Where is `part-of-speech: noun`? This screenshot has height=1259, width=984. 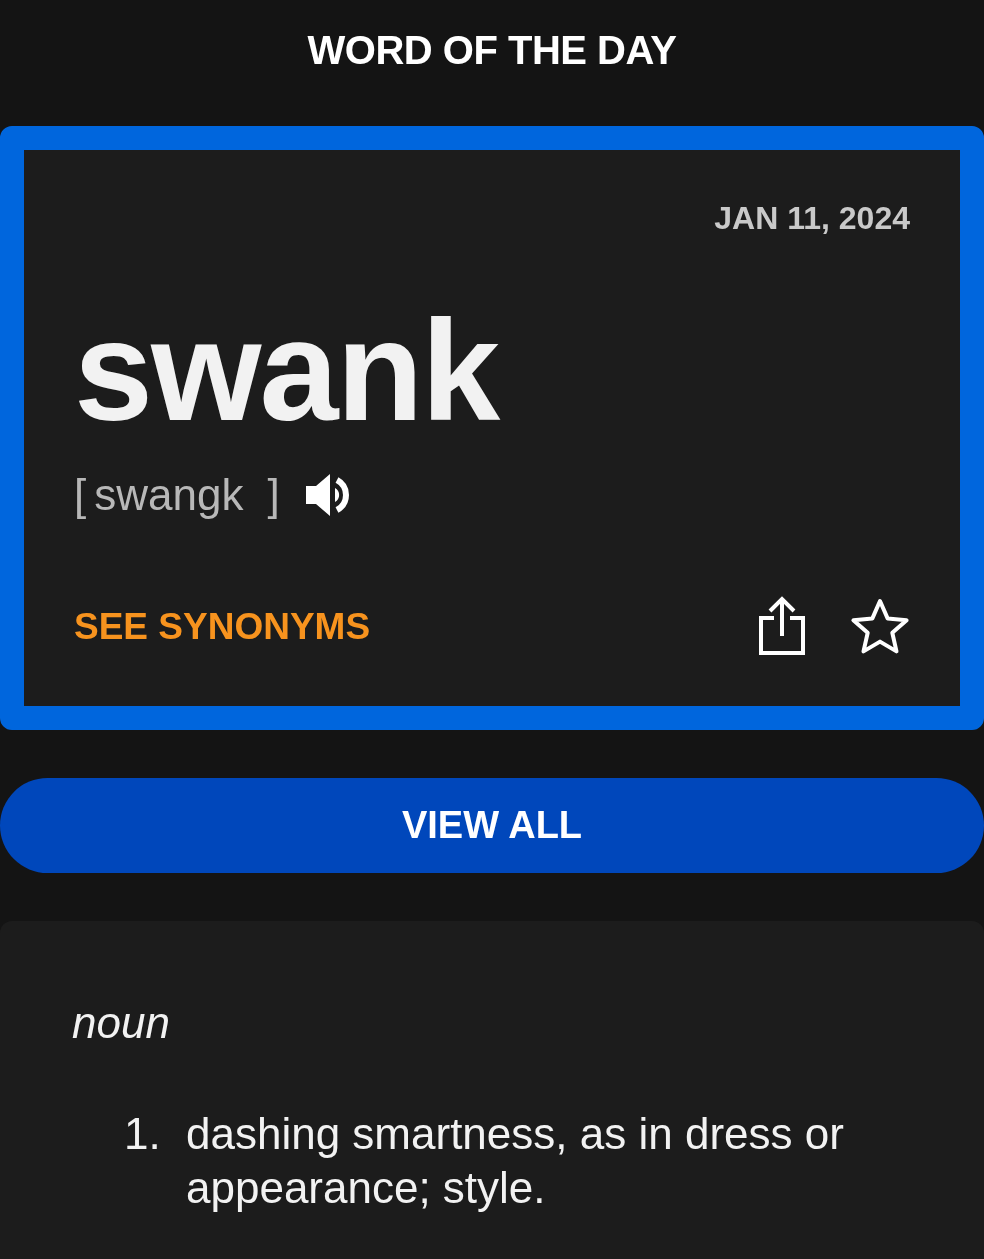 part-of-speech: noun is located at coordinates (121, 1023).